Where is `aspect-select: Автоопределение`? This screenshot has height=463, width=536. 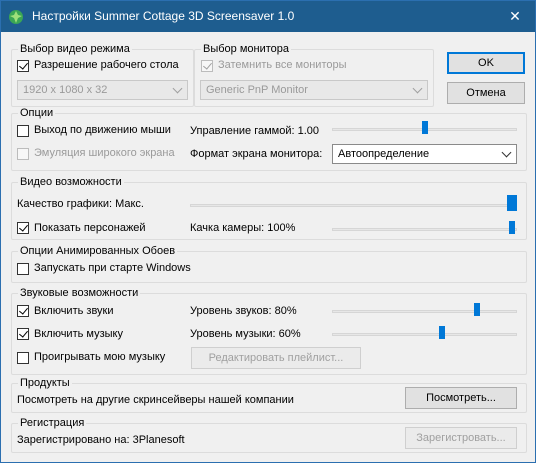 aspect-select: Автоопределение is located at coordinates (424, 154).